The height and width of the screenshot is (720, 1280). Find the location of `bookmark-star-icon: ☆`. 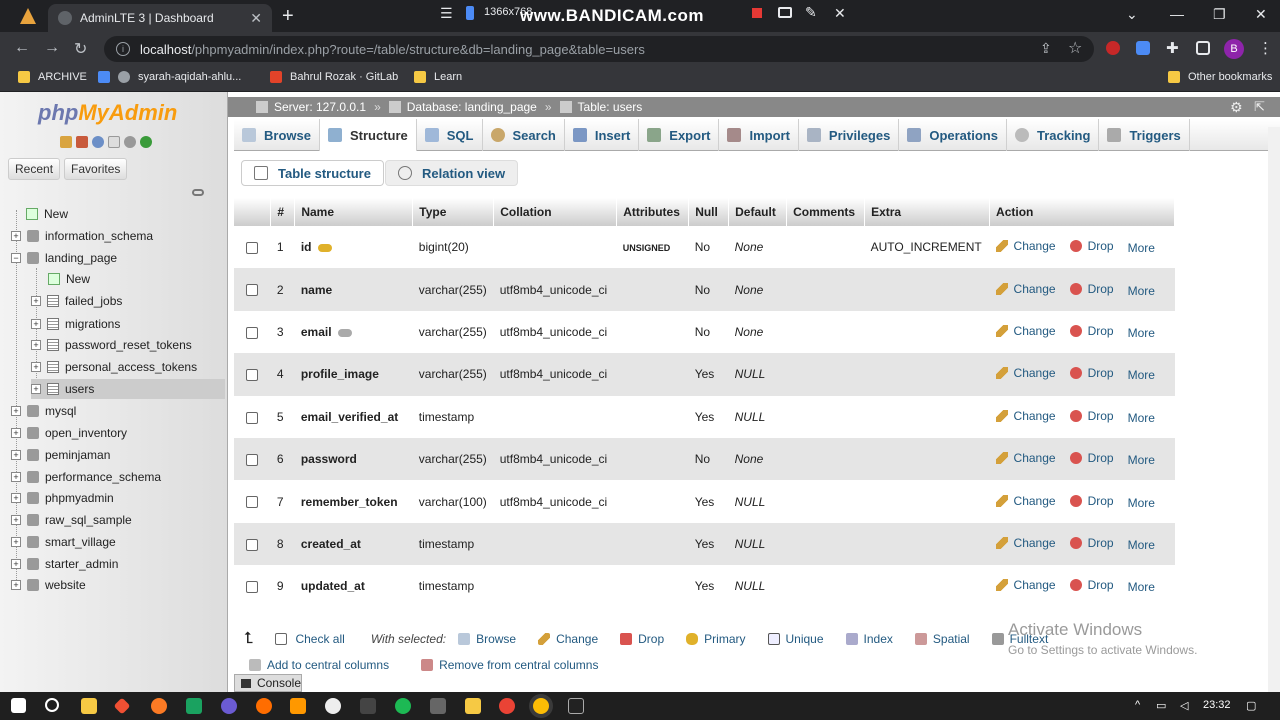

bookmark-star-icon: ☆ is located at coordinates (1075, 48).